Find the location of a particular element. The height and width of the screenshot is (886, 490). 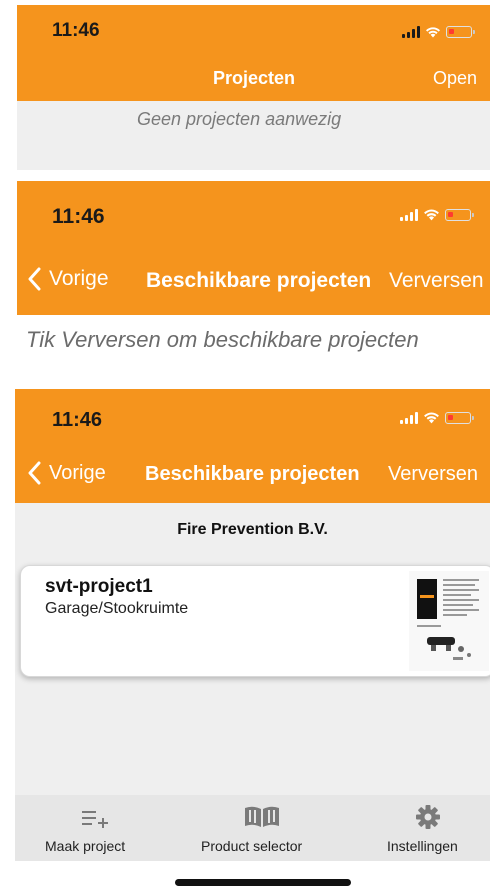

page-title: Projecten is located at coordinates (254, 78).